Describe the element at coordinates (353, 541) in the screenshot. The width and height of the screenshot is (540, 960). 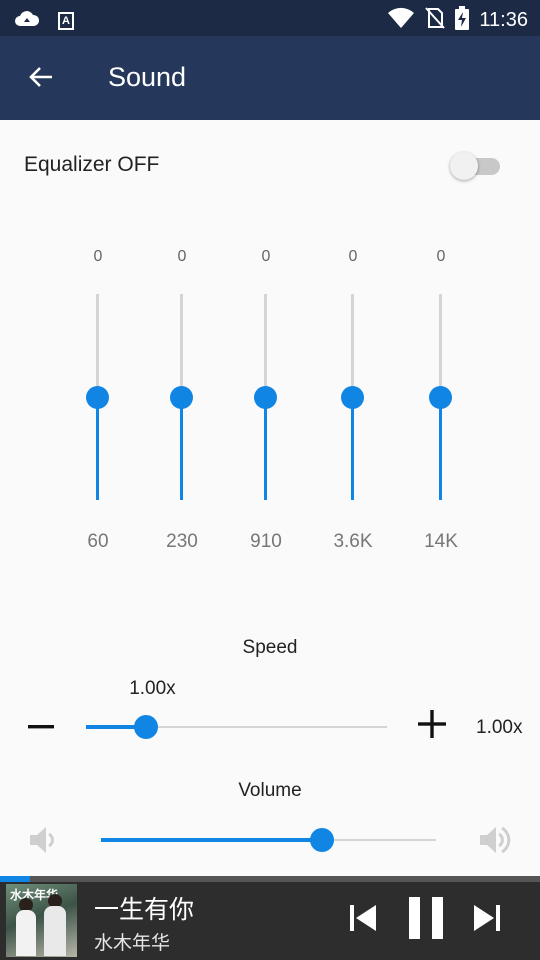
I see `eq-freq-label: 3.6K` at that location.